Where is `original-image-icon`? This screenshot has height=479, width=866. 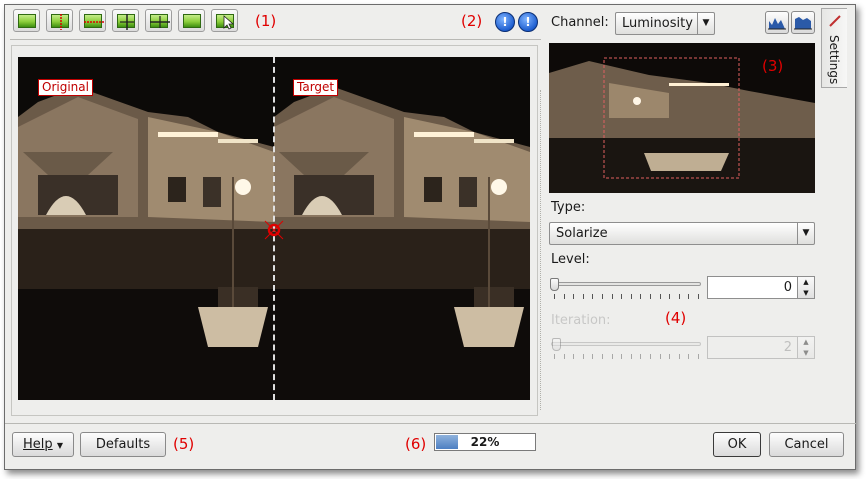 original-image-icon is located at coordinates (27, 21).